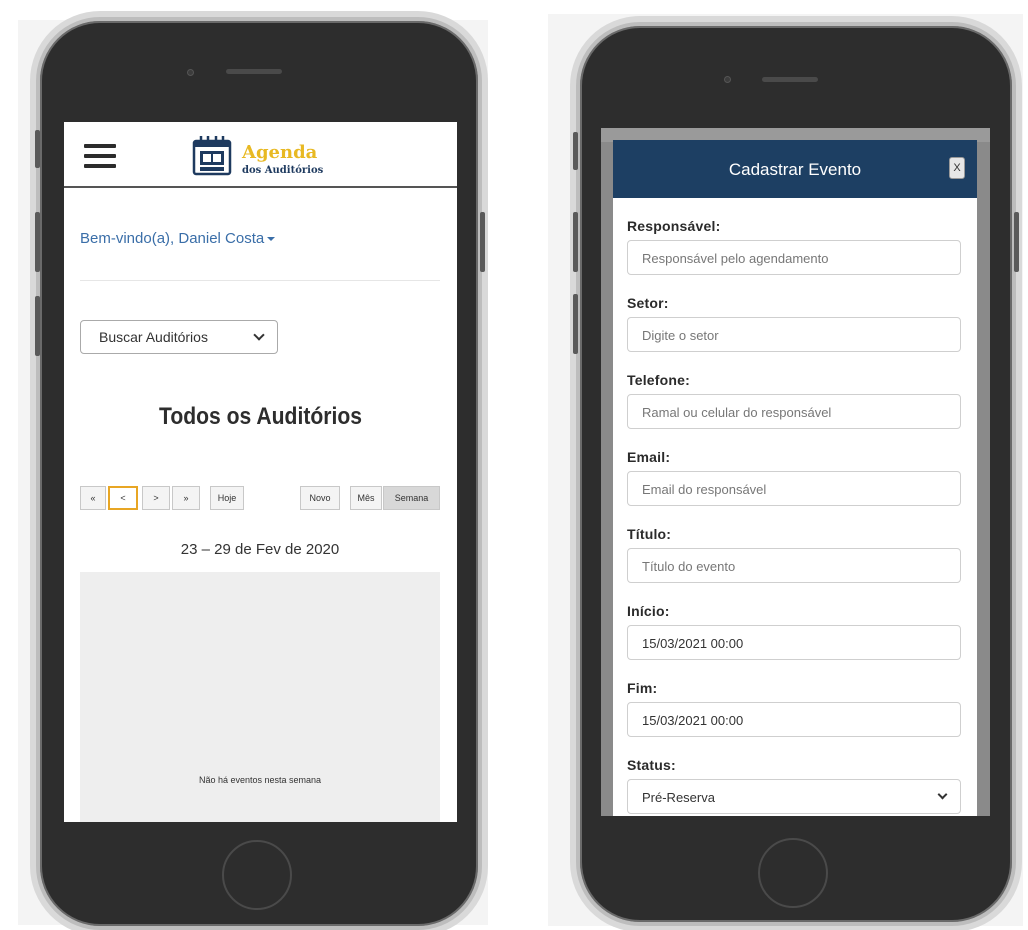 This screenshot has width=1028, height=930. What do you see at coordinates (794, 488) in the screenshot?
I see `email-input: Email do responsável` at bounding box center [794, 488].